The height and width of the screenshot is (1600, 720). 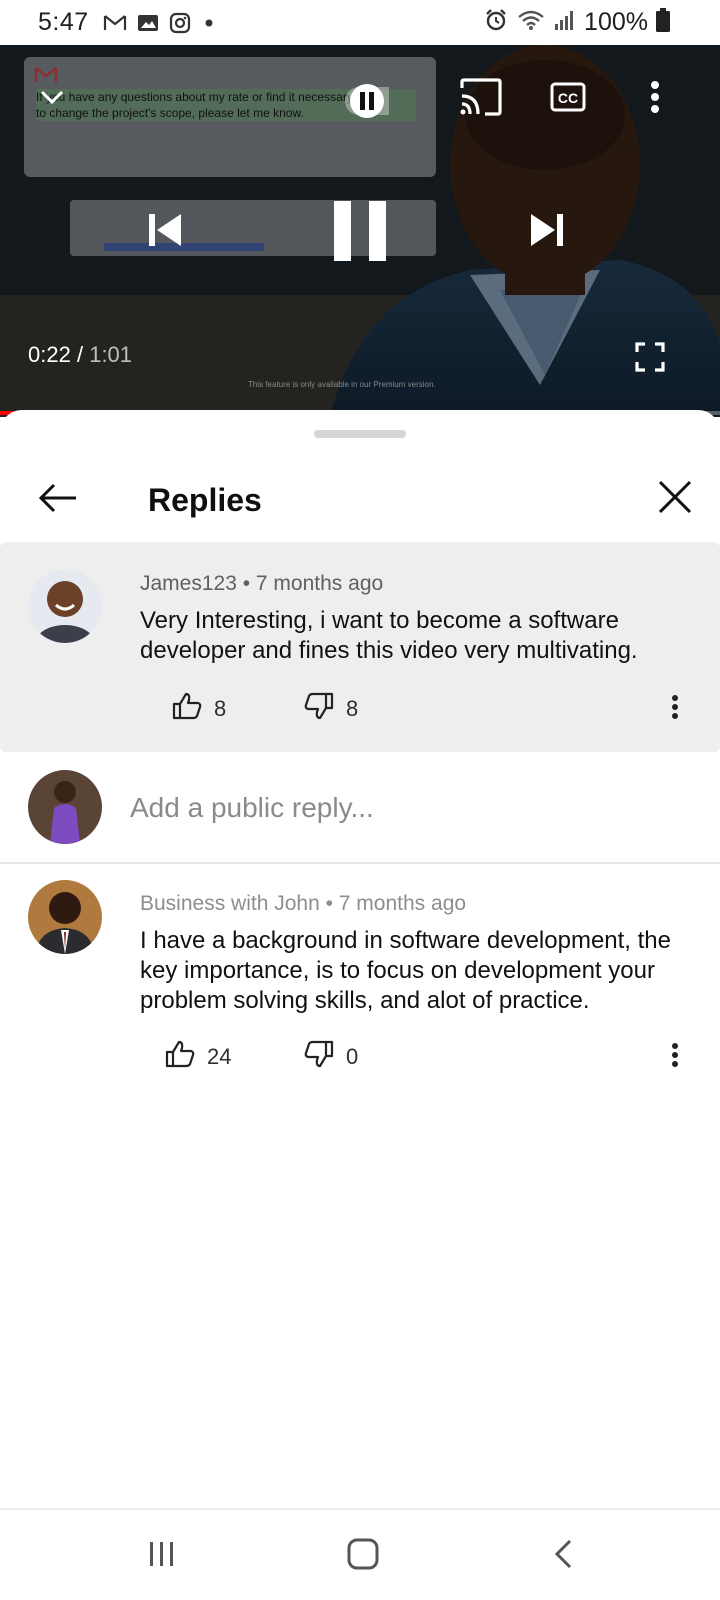 What do you see at coordinates (209, 23) in the screenshot?
I see `dot-icon` at bounding box center [209, 23].